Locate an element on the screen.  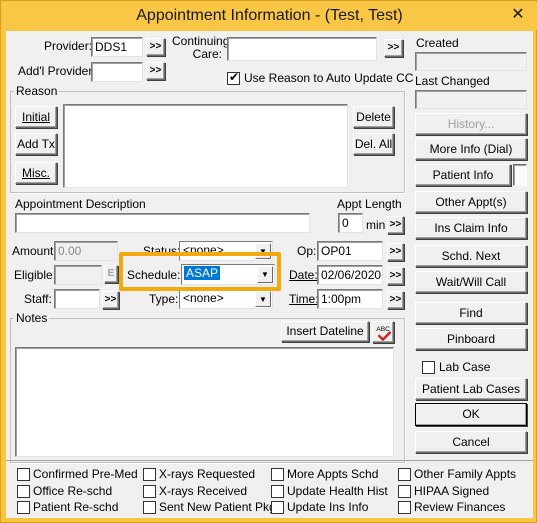
notes-group-title: Notes is located at coordinates (32, 318).